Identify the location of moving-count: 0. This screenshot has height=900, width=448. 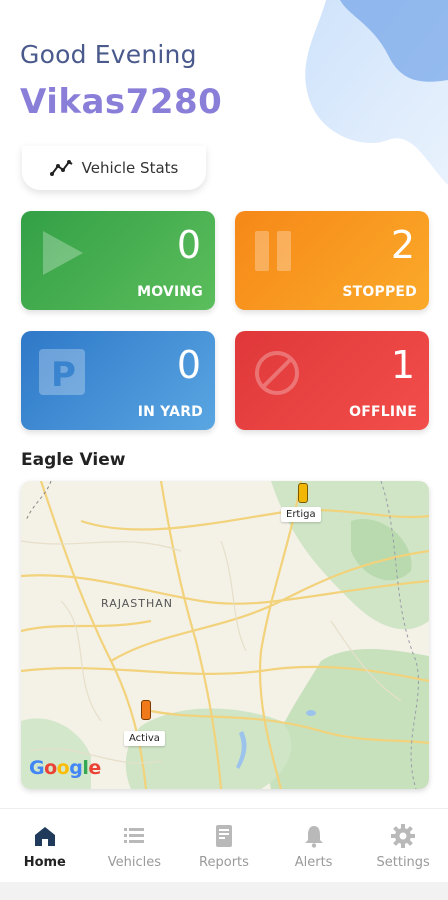
(188, 245).